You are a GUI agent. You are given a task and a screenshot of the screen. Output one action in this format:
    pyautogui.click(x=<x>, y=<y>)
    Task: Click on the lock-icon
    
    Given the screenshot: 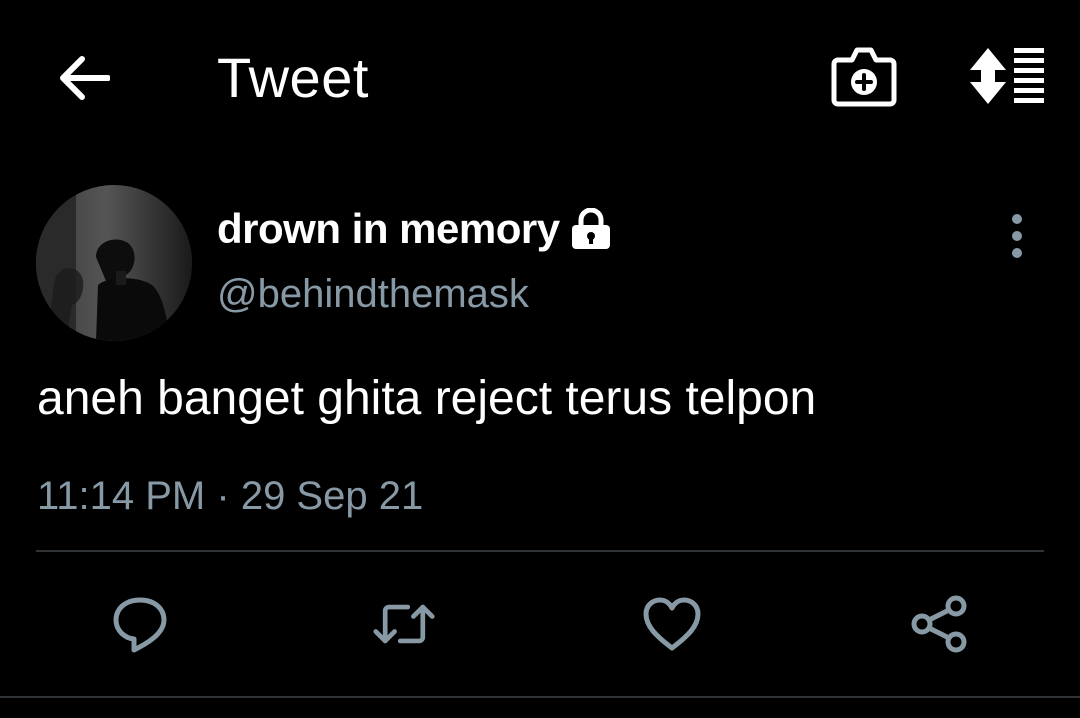 What is the action you would take?
    pyautogui.click(x=591, y=229)
    